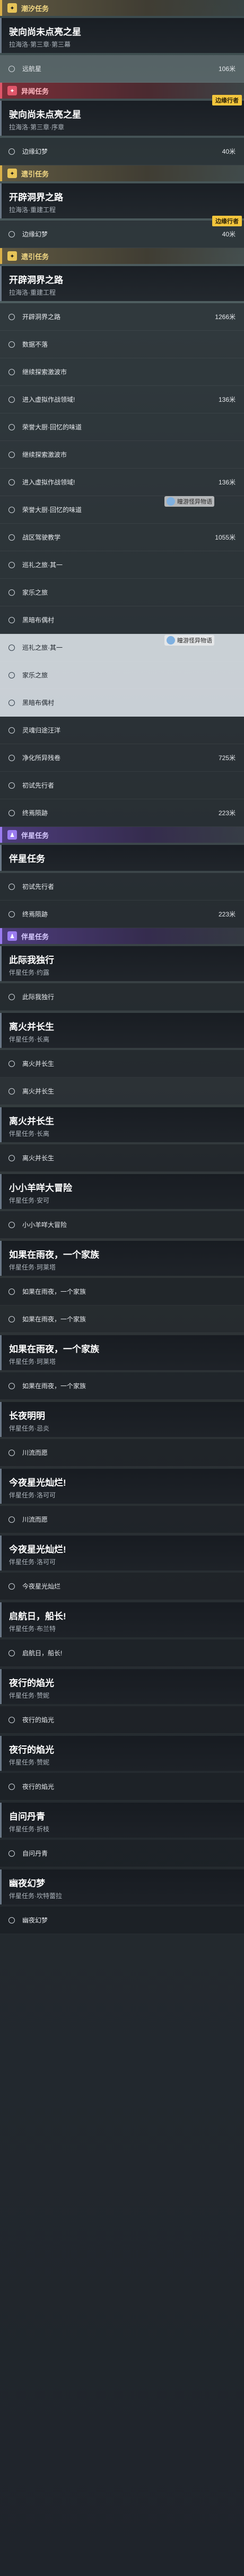  Describe the element at coordinates (35, 1853) in the screenshot. I see `objective-label: 自问丹青` at that location.